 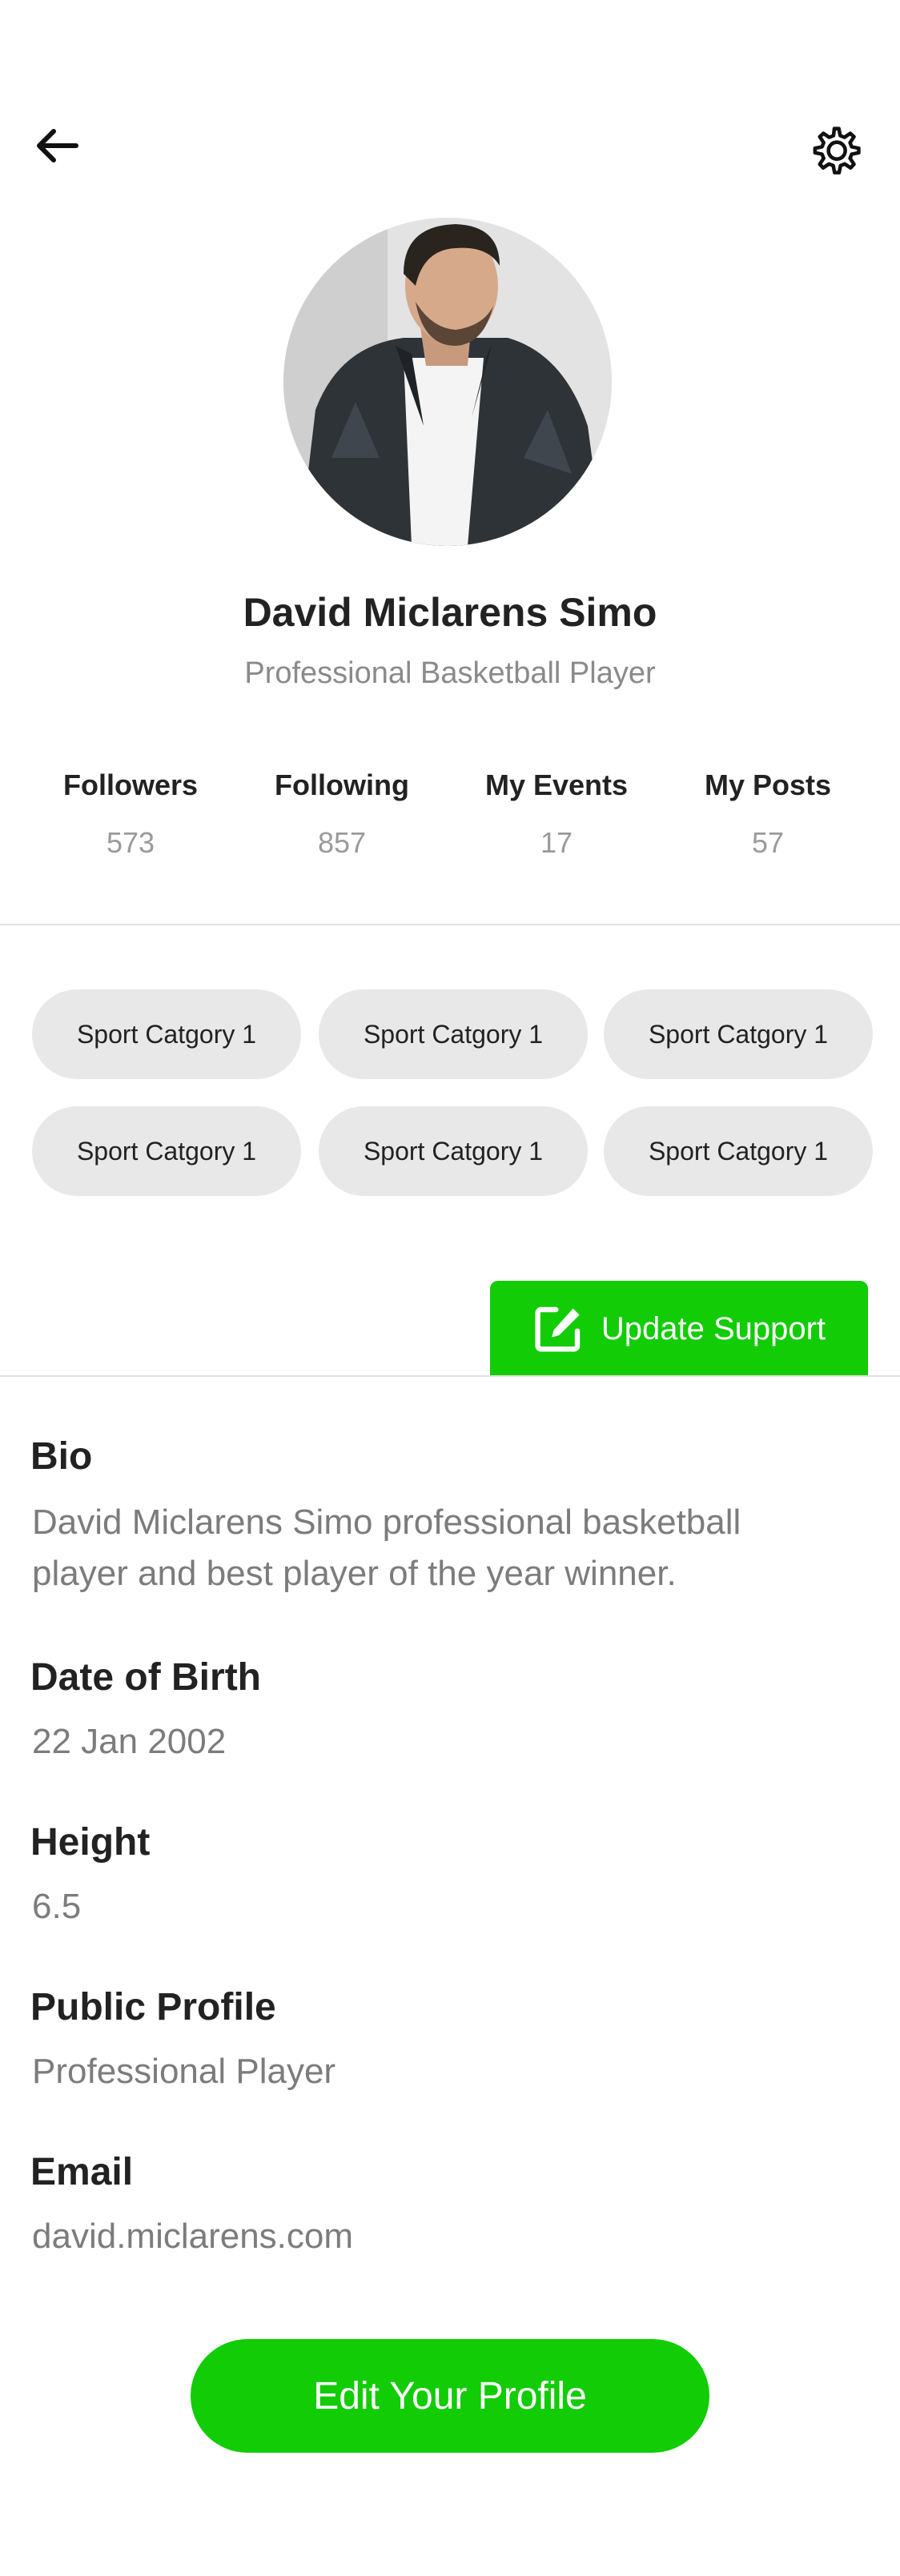 I want to click on stat-label: My Events, so click(x=556, y=784).